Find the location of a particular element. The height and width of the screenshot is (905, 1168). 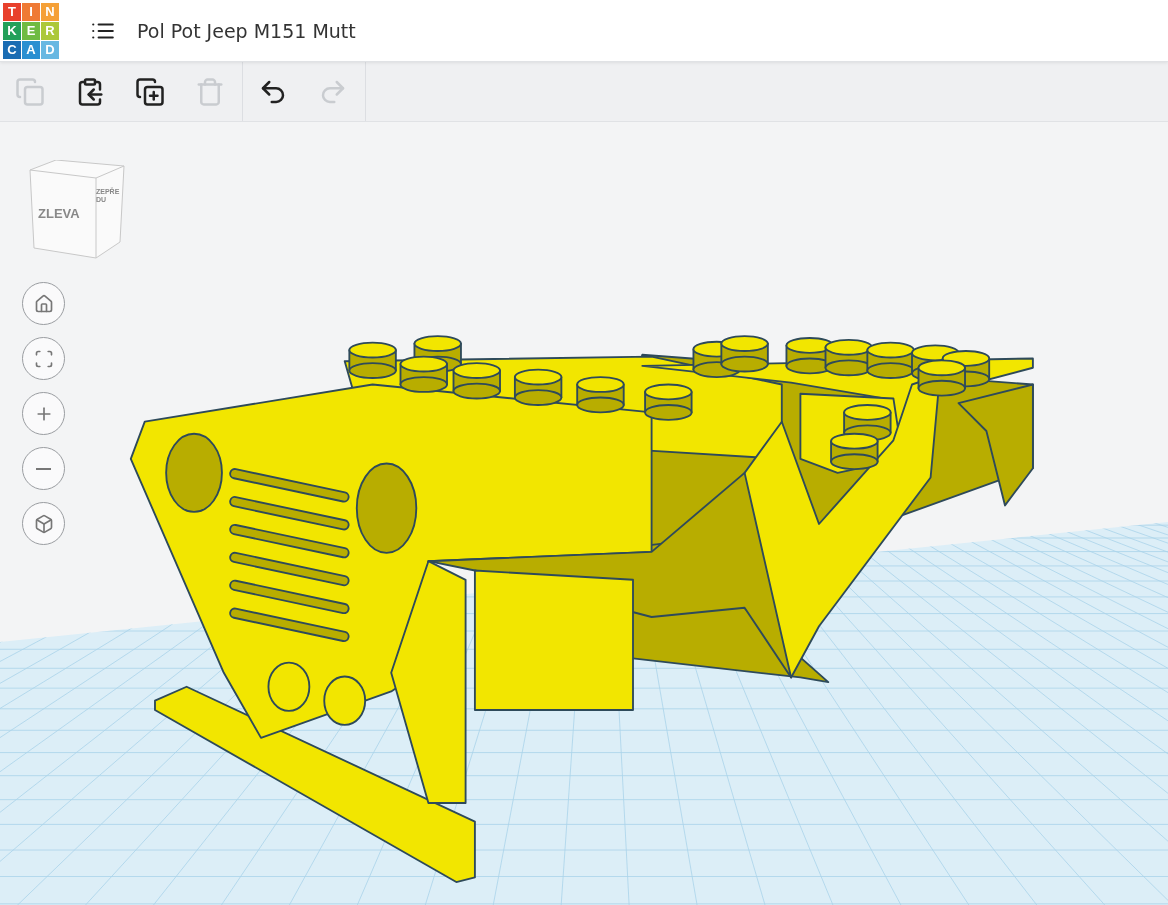

corner-brackets-icon is located at coordinates (43, 358).